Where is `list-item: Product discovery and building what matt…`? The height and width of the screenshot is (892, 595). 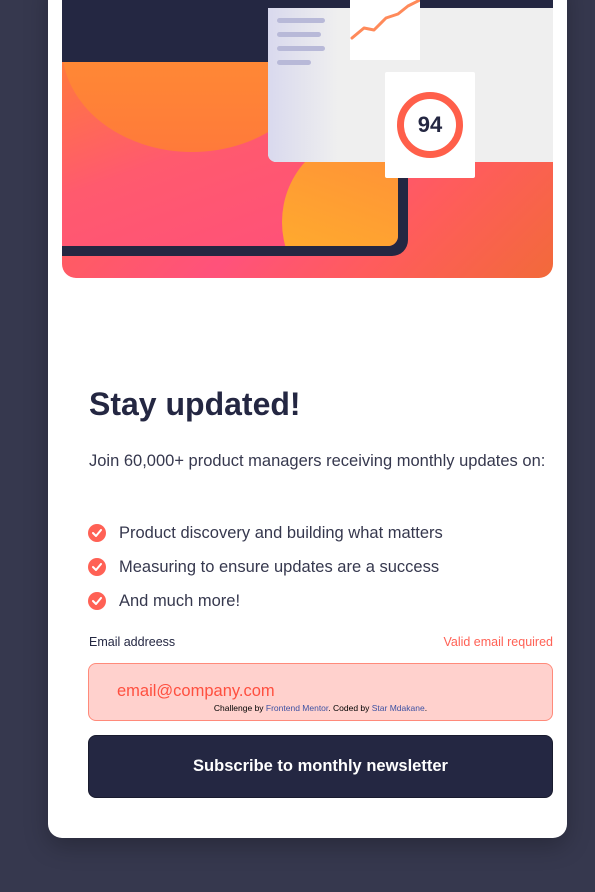 list-item: Product discovery and building what matt… is located at coordinates (265, 533).